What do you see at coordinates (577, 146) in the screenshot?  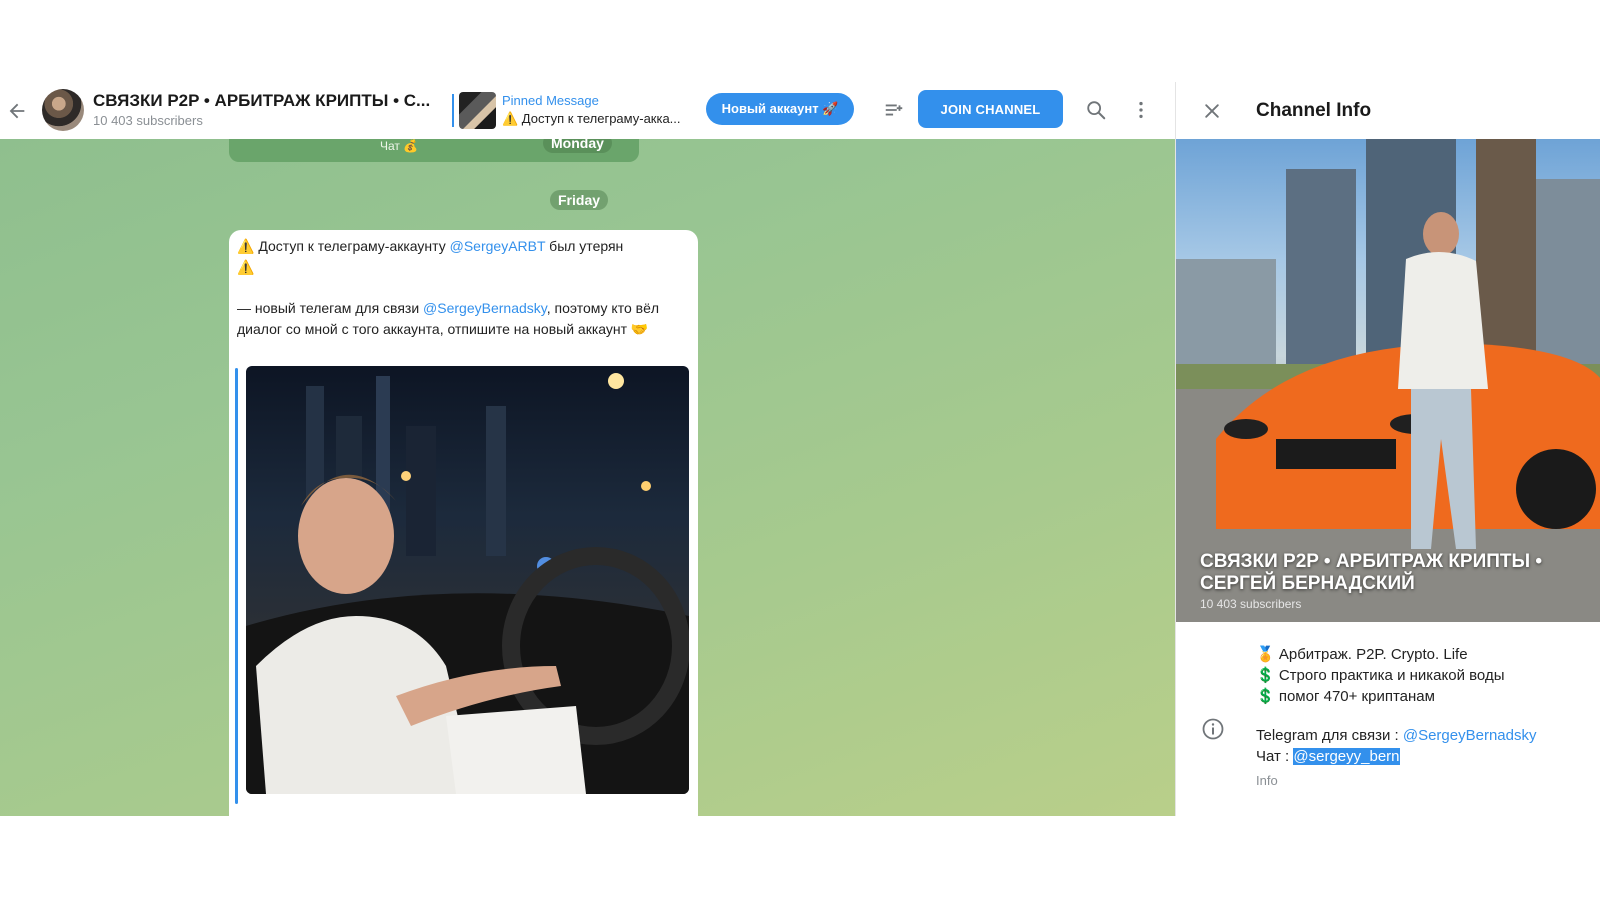 I see `date-separator-monday: Monday` at bounding box center [577, 146].